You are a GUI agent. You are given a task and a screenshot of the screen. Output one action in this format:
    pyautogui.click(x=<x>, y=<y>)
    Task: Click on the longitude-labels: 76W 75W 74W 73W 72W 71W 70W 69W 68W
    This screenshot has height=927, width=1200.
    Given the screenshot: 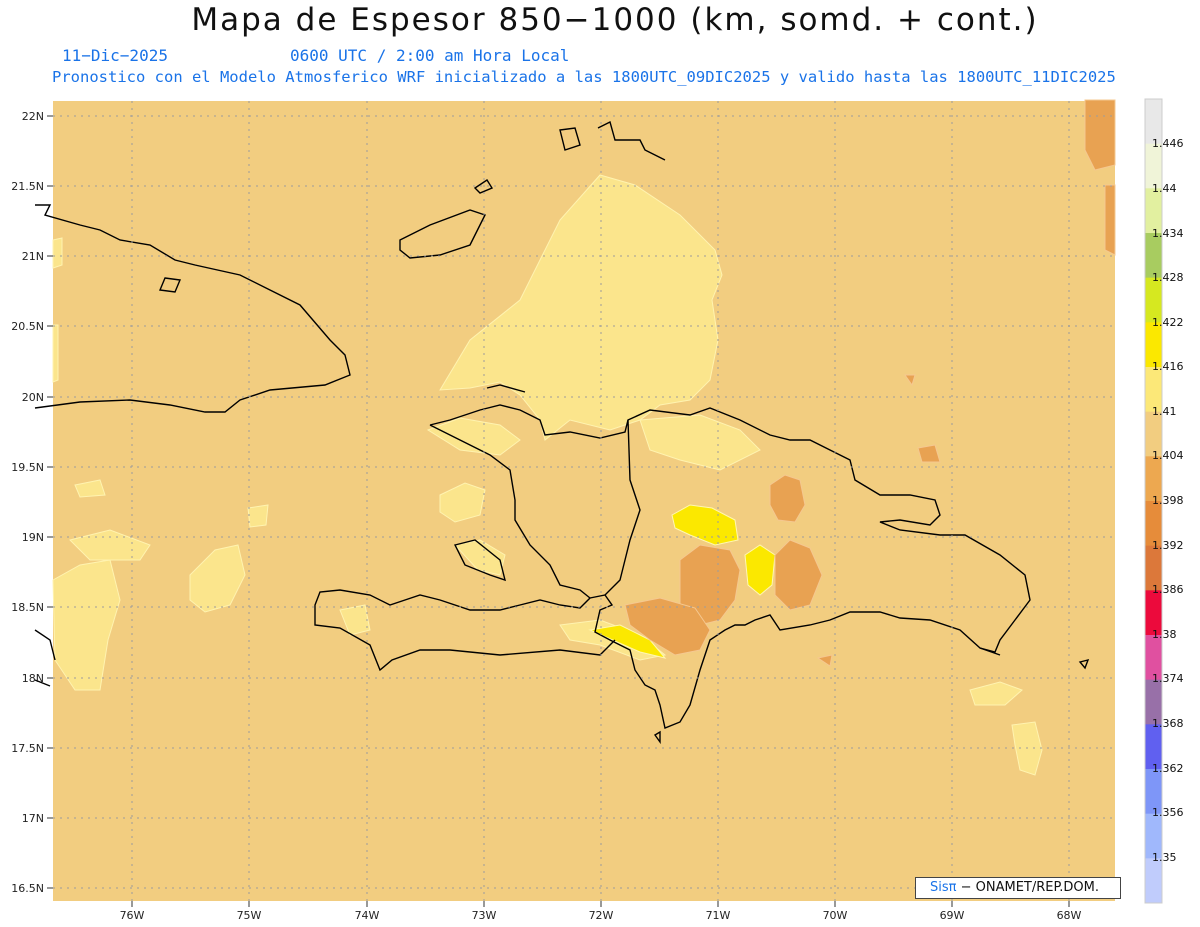 What is the action you would take?
    pyautogui.click(x=601, y=915)
    